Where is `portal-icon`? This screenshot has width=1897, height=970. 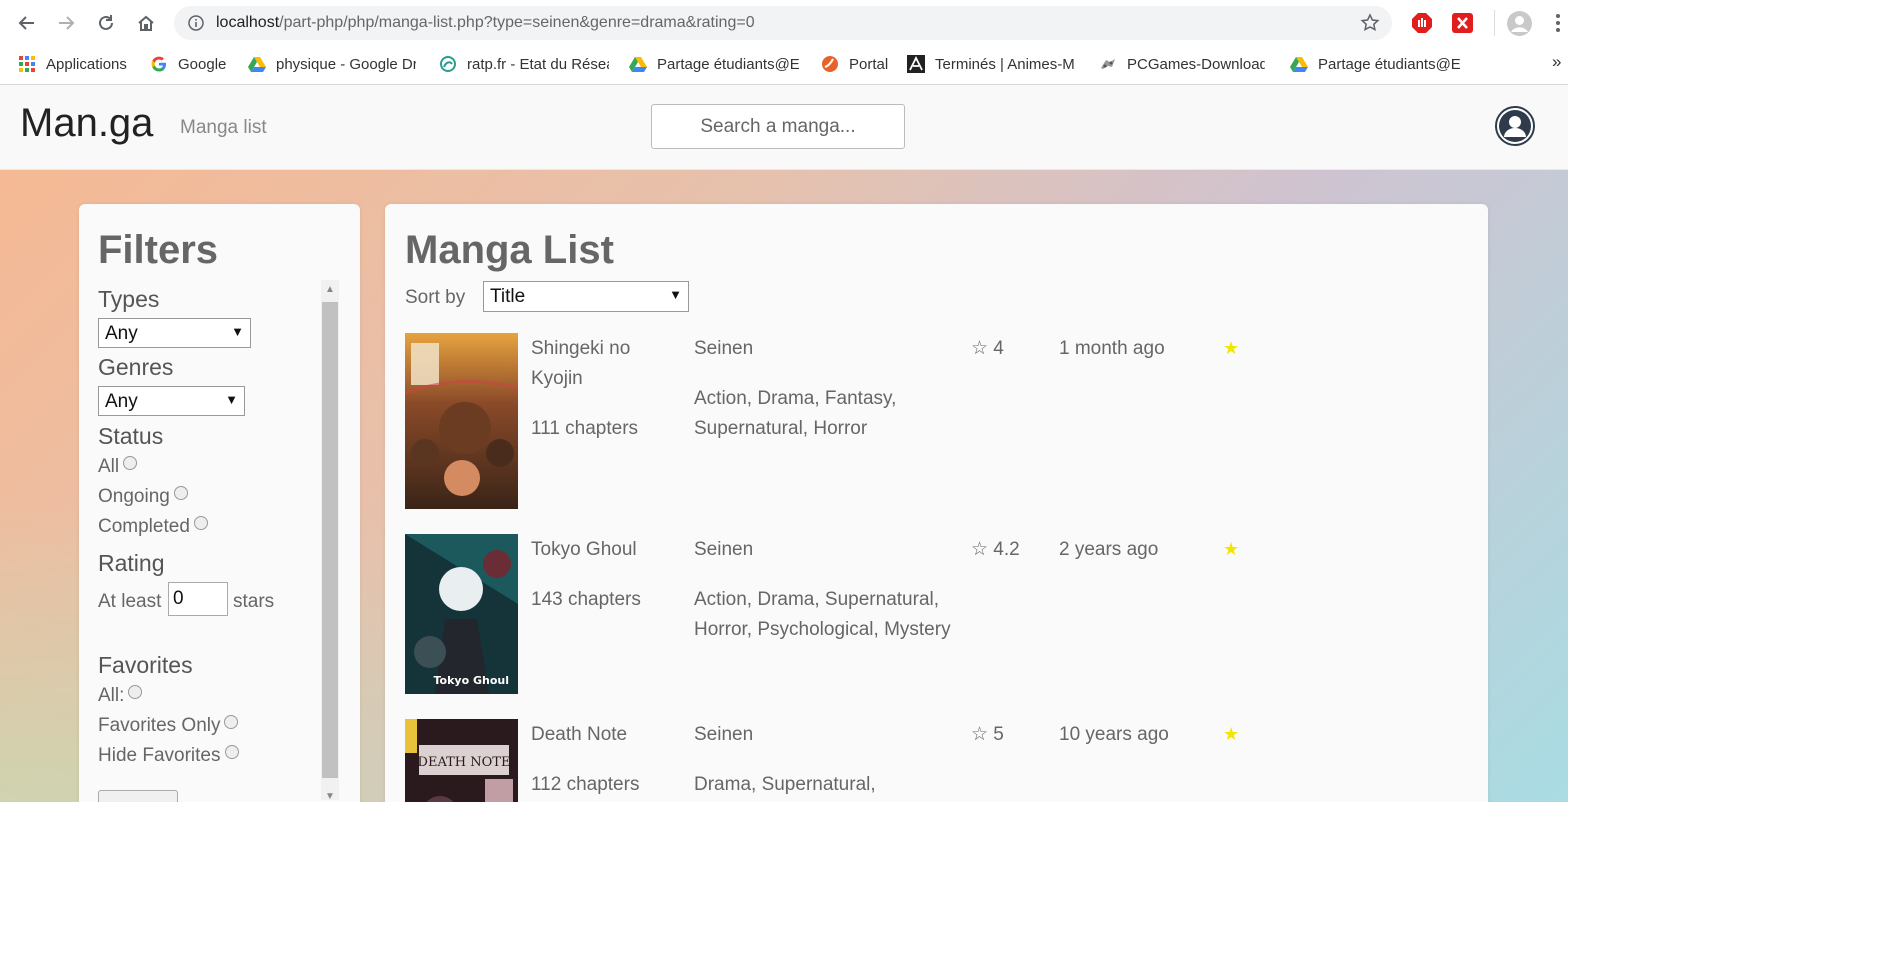
portal-icon is located at coordinates (830, 64).